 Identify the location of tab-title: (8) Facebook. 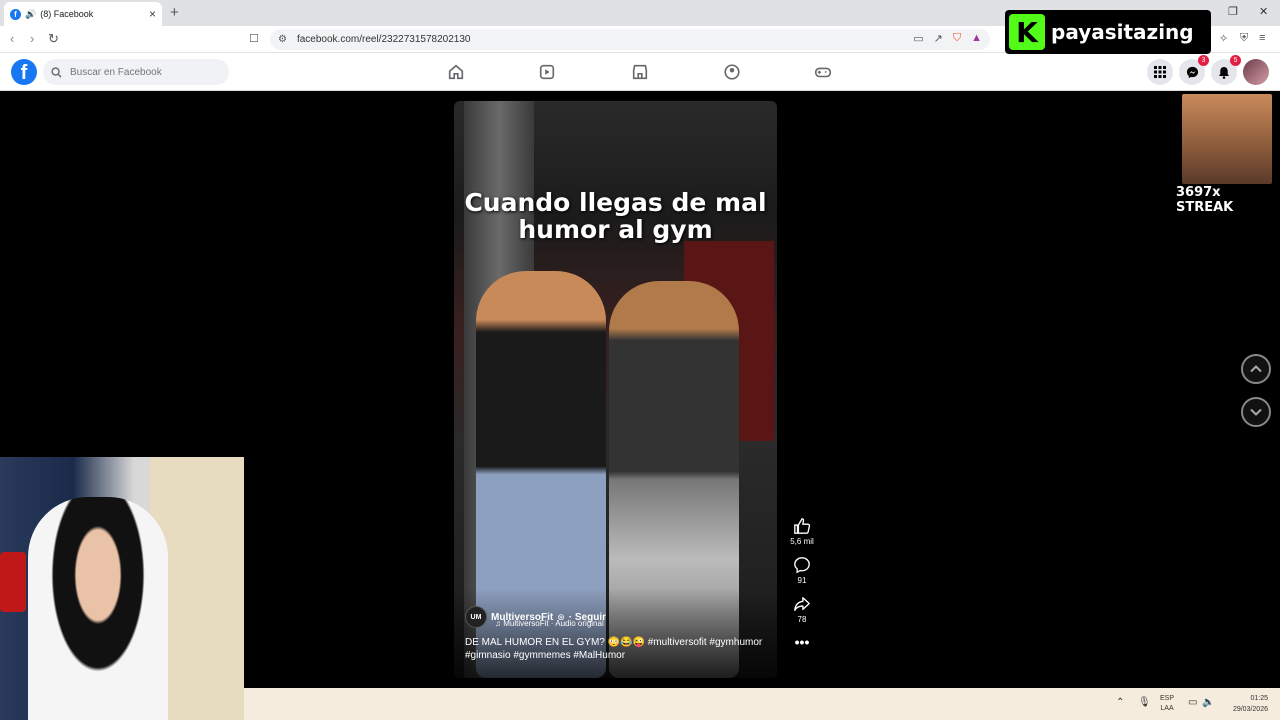
(67, 14).